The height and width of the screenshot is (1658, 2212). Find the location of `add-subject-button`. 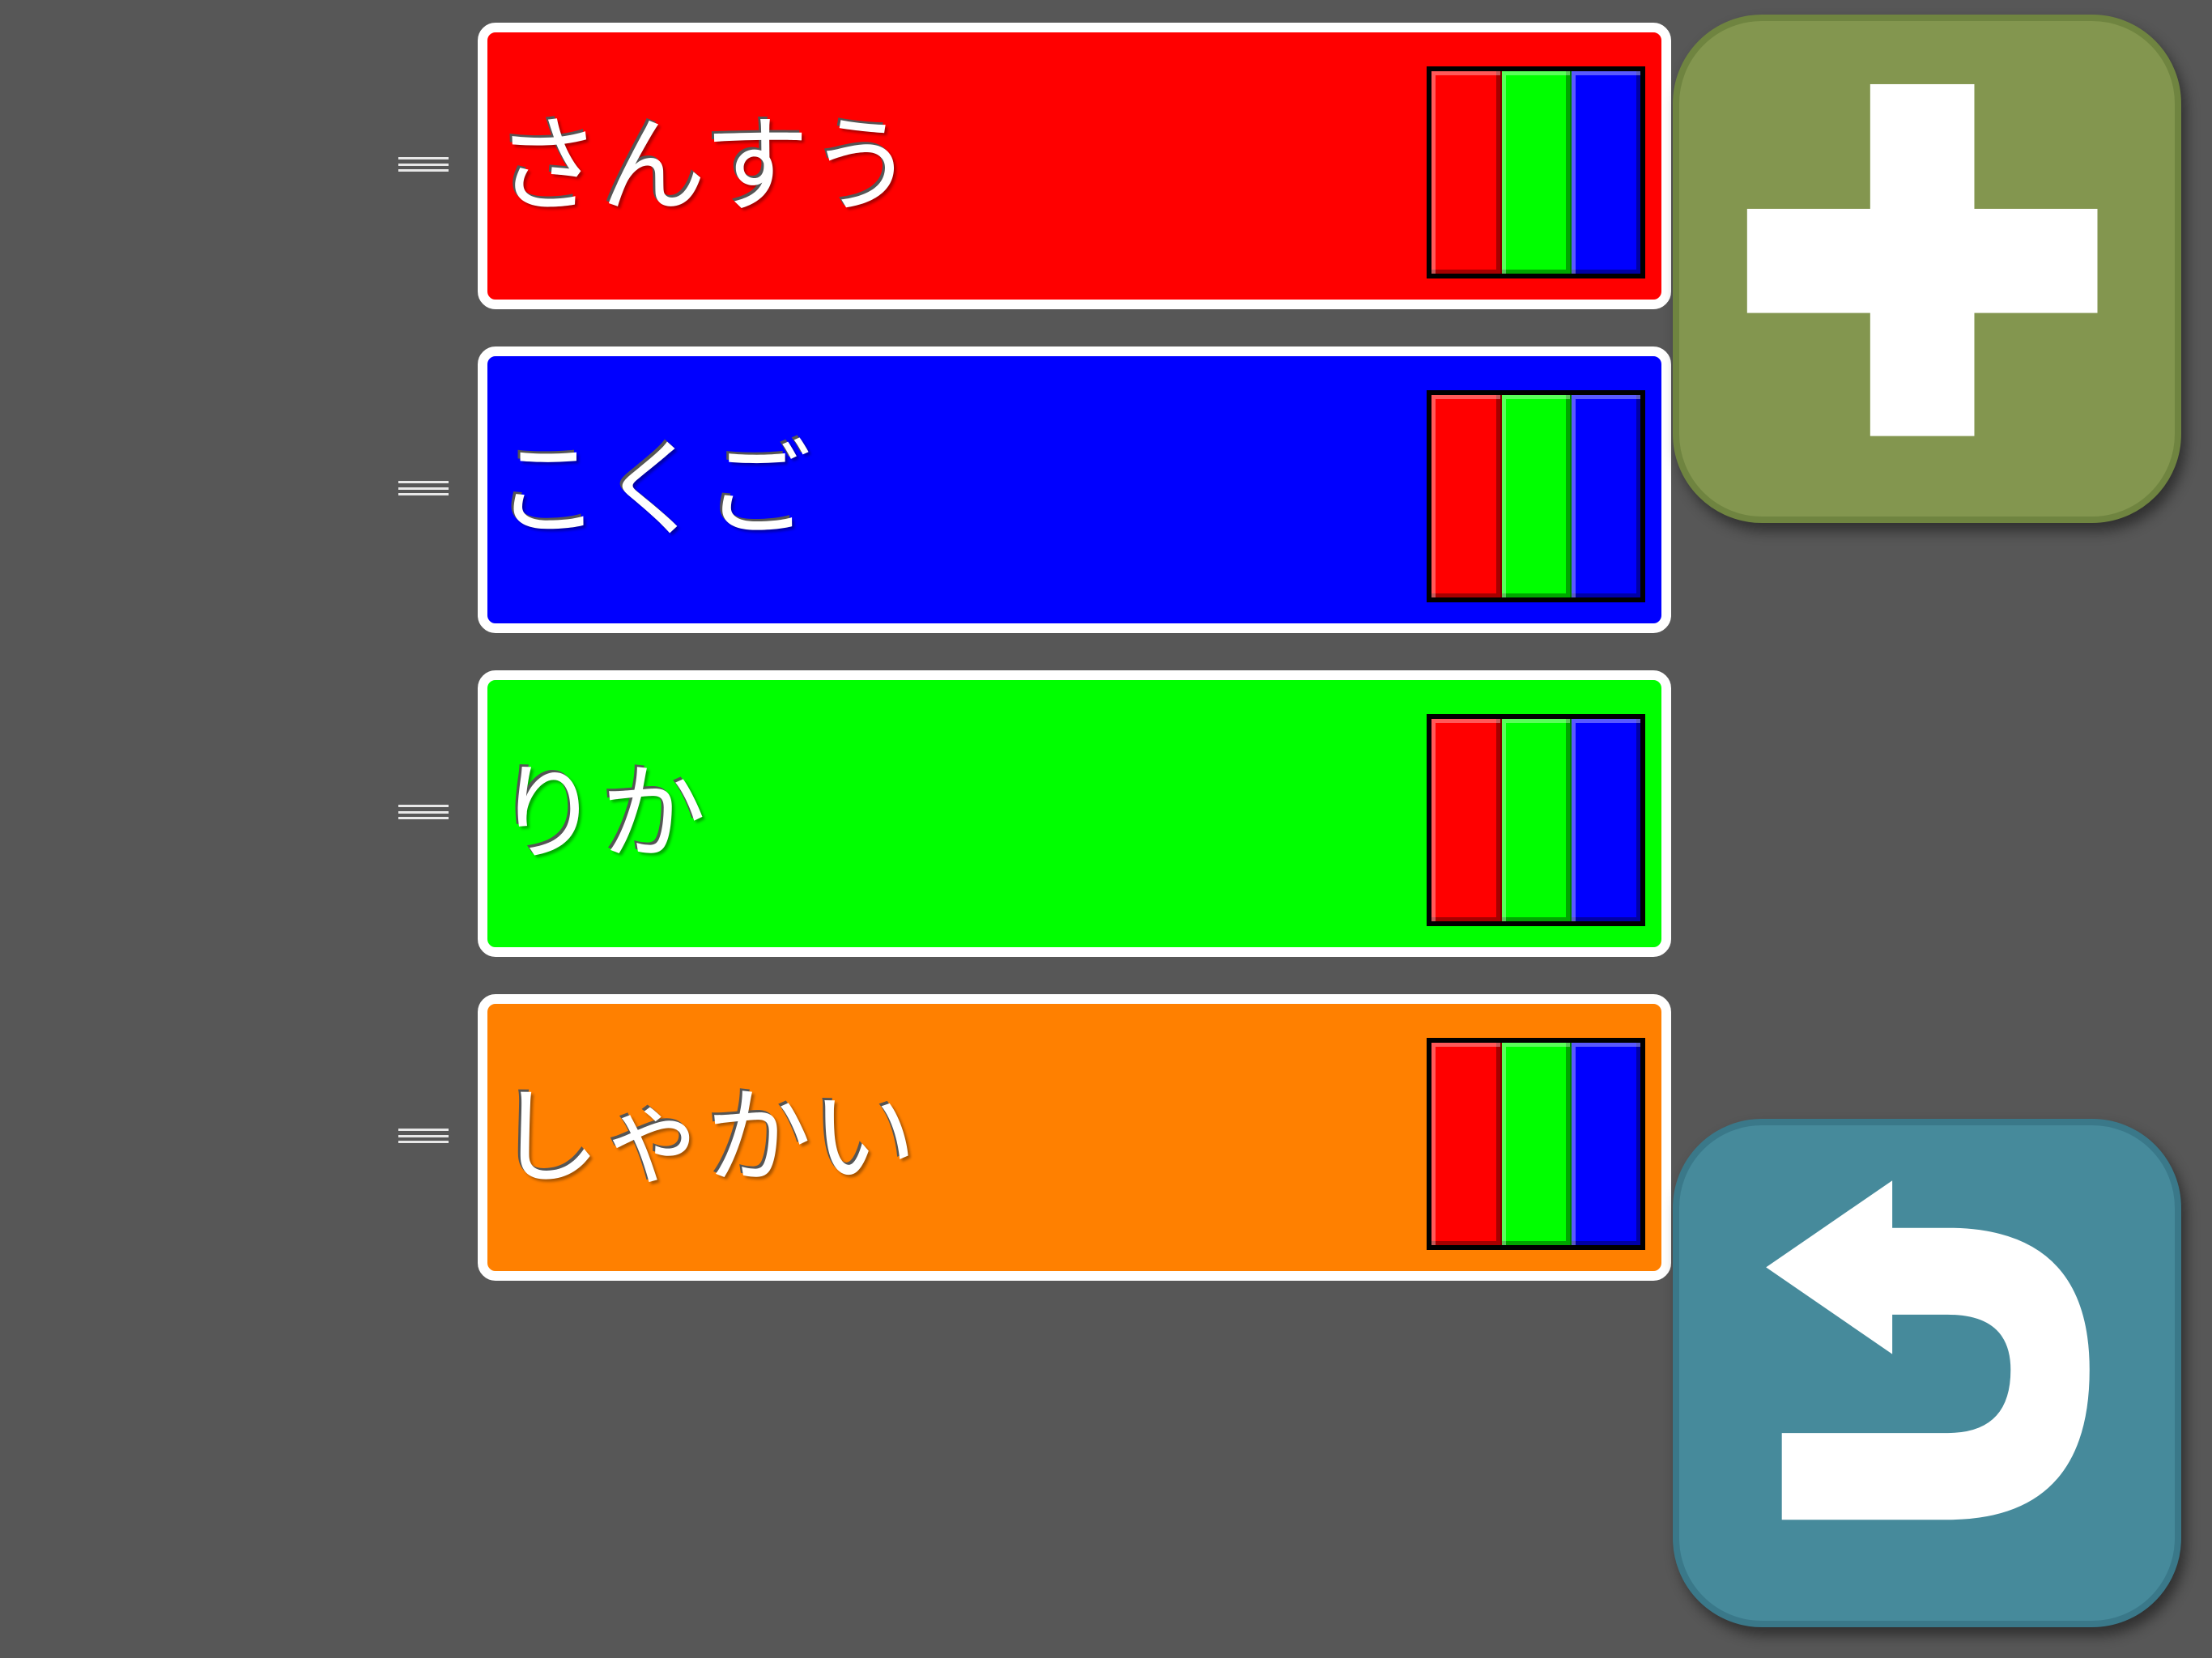

add-subject-button is located at coordinates (1927, 269).